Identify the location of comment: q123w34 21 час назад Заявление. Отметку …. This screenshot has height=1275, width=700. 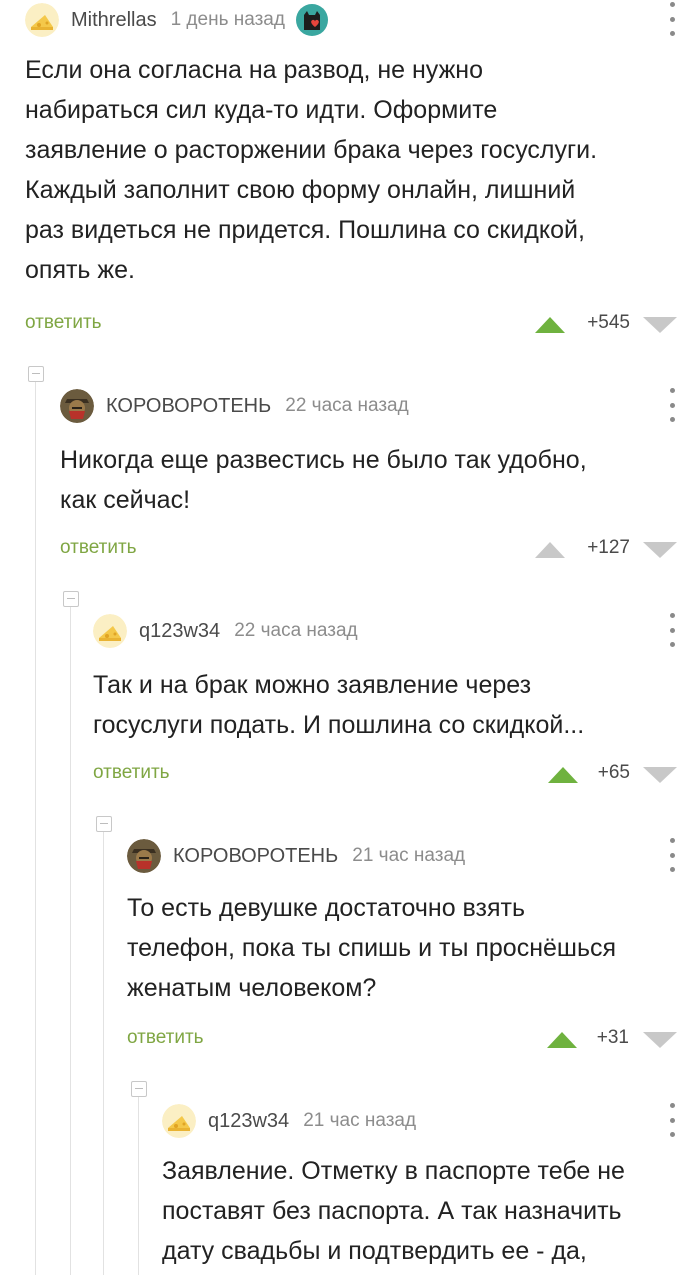
(431, 1188).